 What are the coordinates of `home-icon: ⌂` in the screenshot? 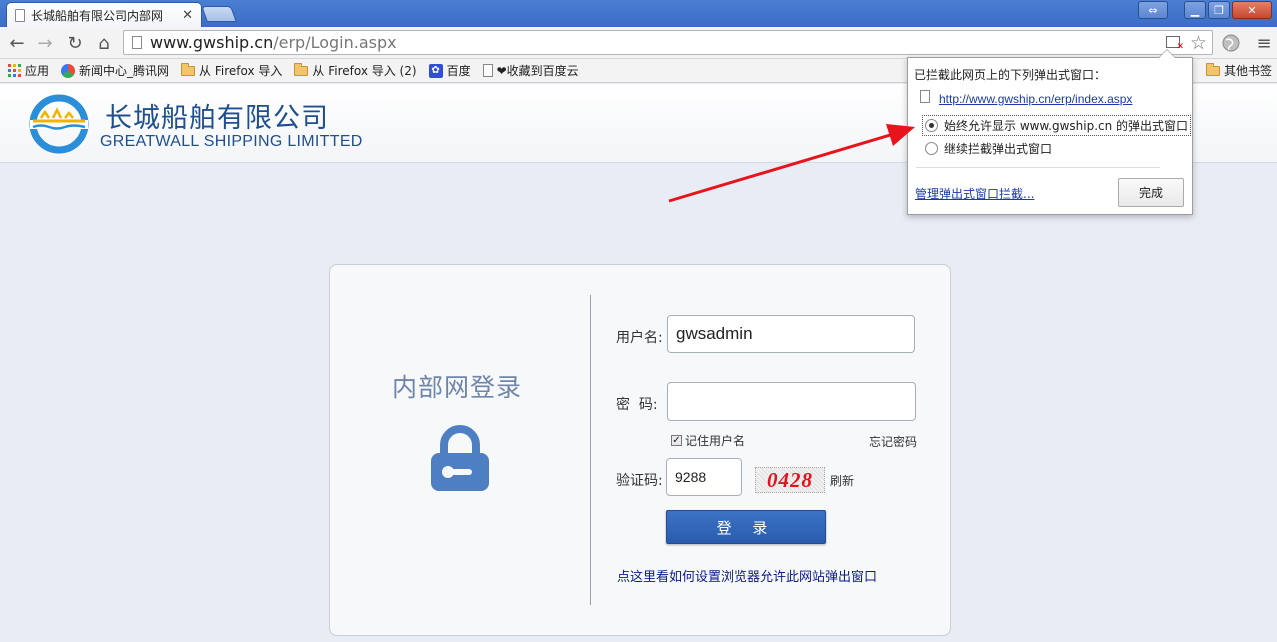 It's located at (104, 43).